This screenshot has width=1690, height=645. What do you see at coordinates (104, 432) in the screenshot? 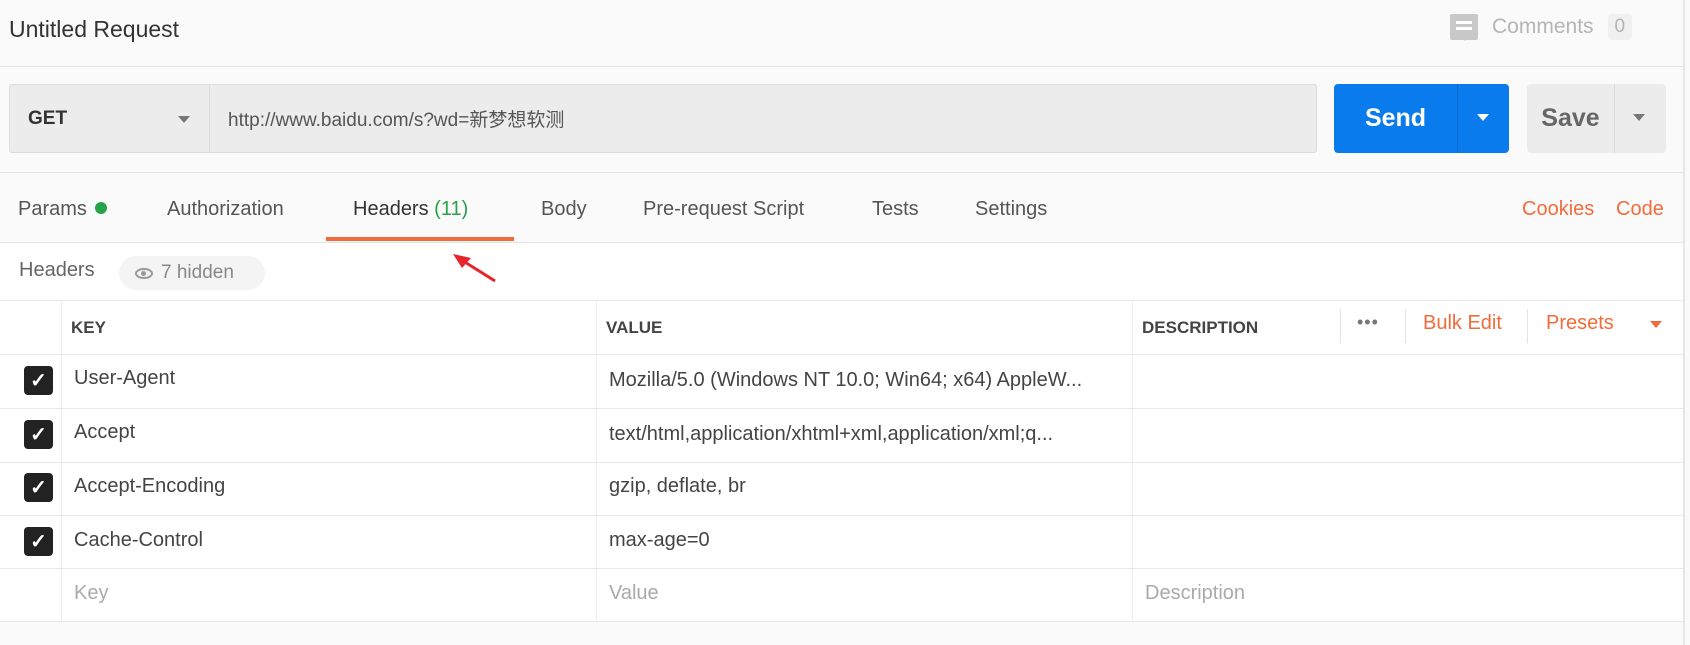
I see `header-key: Accept` at bounding box center [104, 432].